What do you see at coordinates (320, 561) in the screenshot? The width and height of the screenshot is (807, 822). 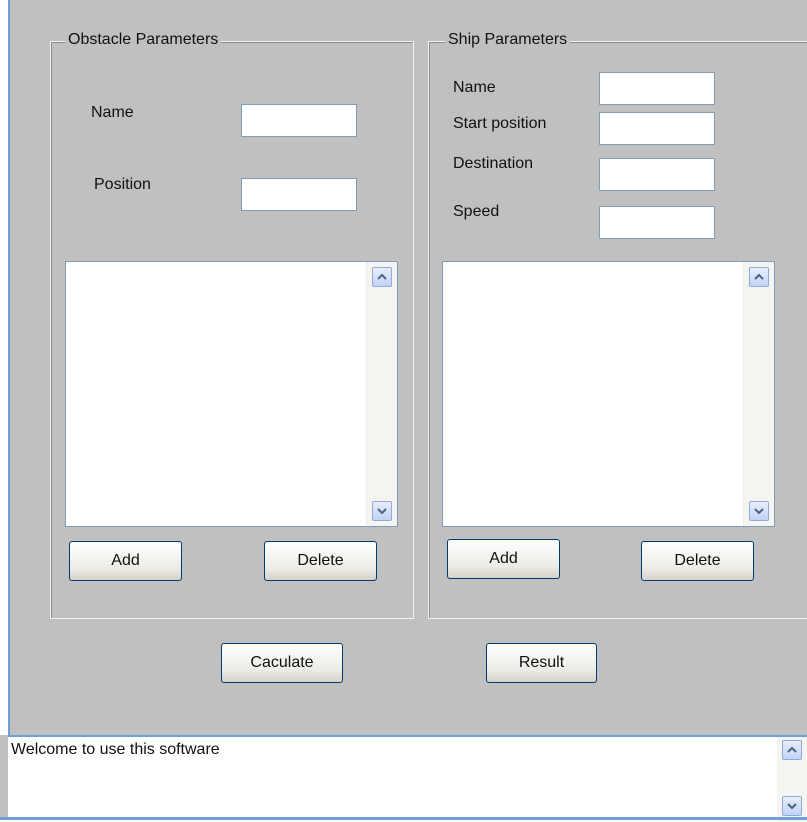 I see `obstacle-delete-button: Delete` at bounding box center [320, 561].